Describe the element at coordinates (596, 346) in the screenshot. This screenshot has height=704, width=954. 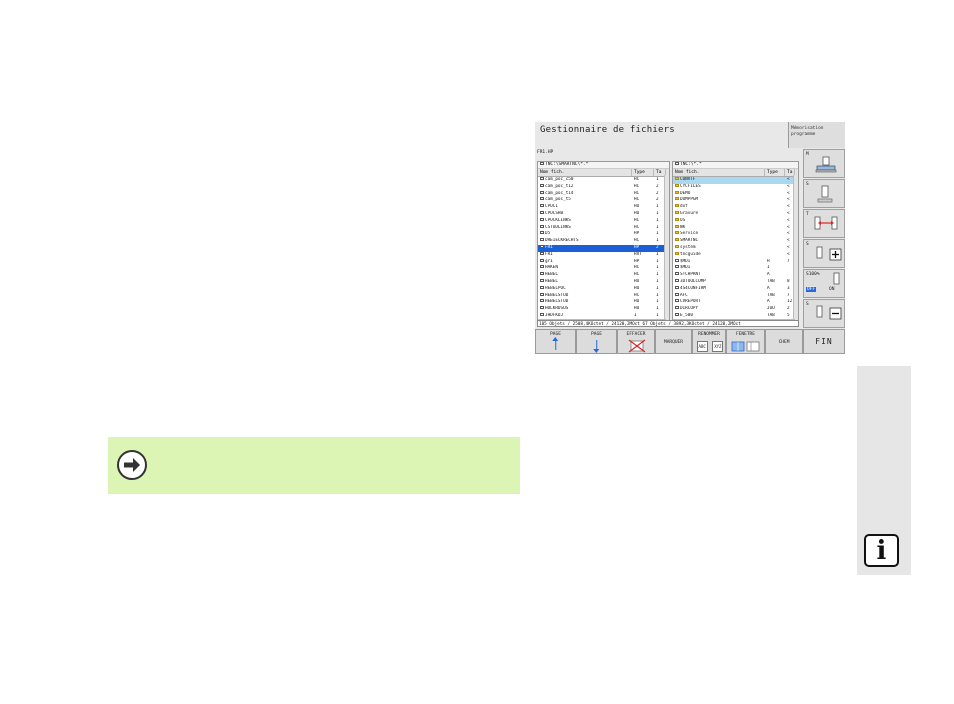
I see `arrow-down-icon` at that location.